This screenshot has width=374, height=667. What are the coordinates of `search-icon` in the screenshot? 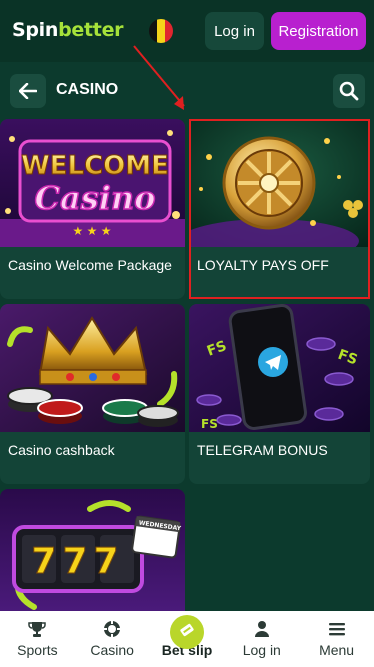 It's located at (349, 91).